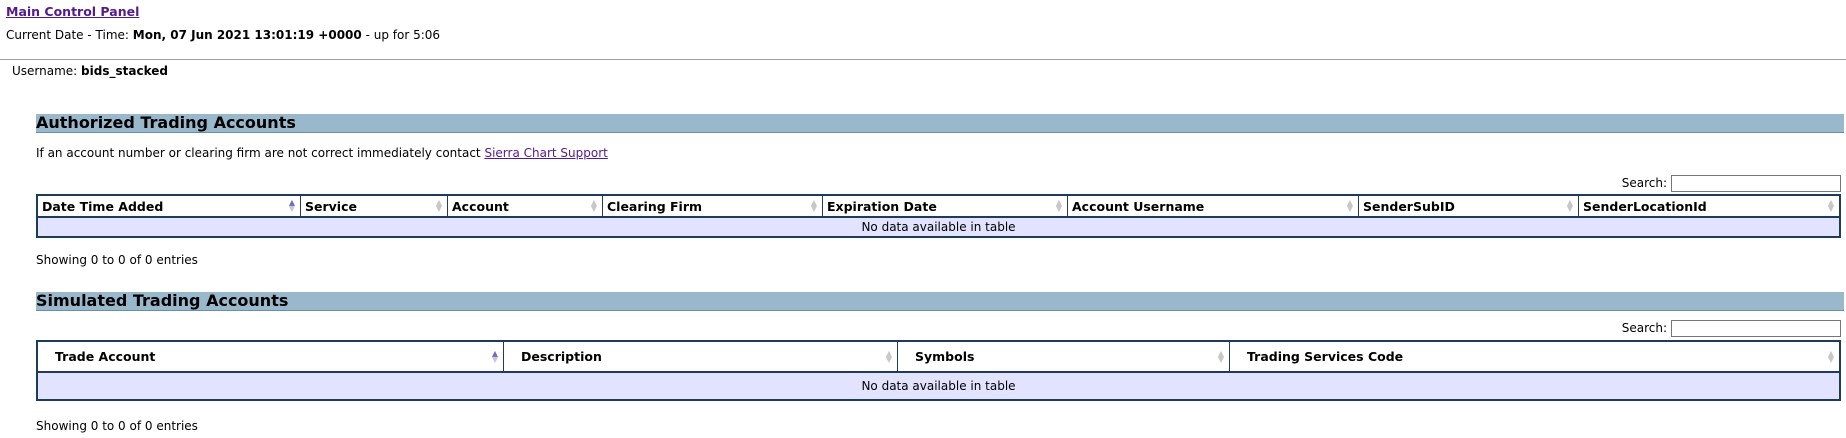 The height and width of the screenshot is (438, 1846). Describe the element at coordinates (655, 206) in the screenshot. I see `col-label: Clearing Firm` at that location.